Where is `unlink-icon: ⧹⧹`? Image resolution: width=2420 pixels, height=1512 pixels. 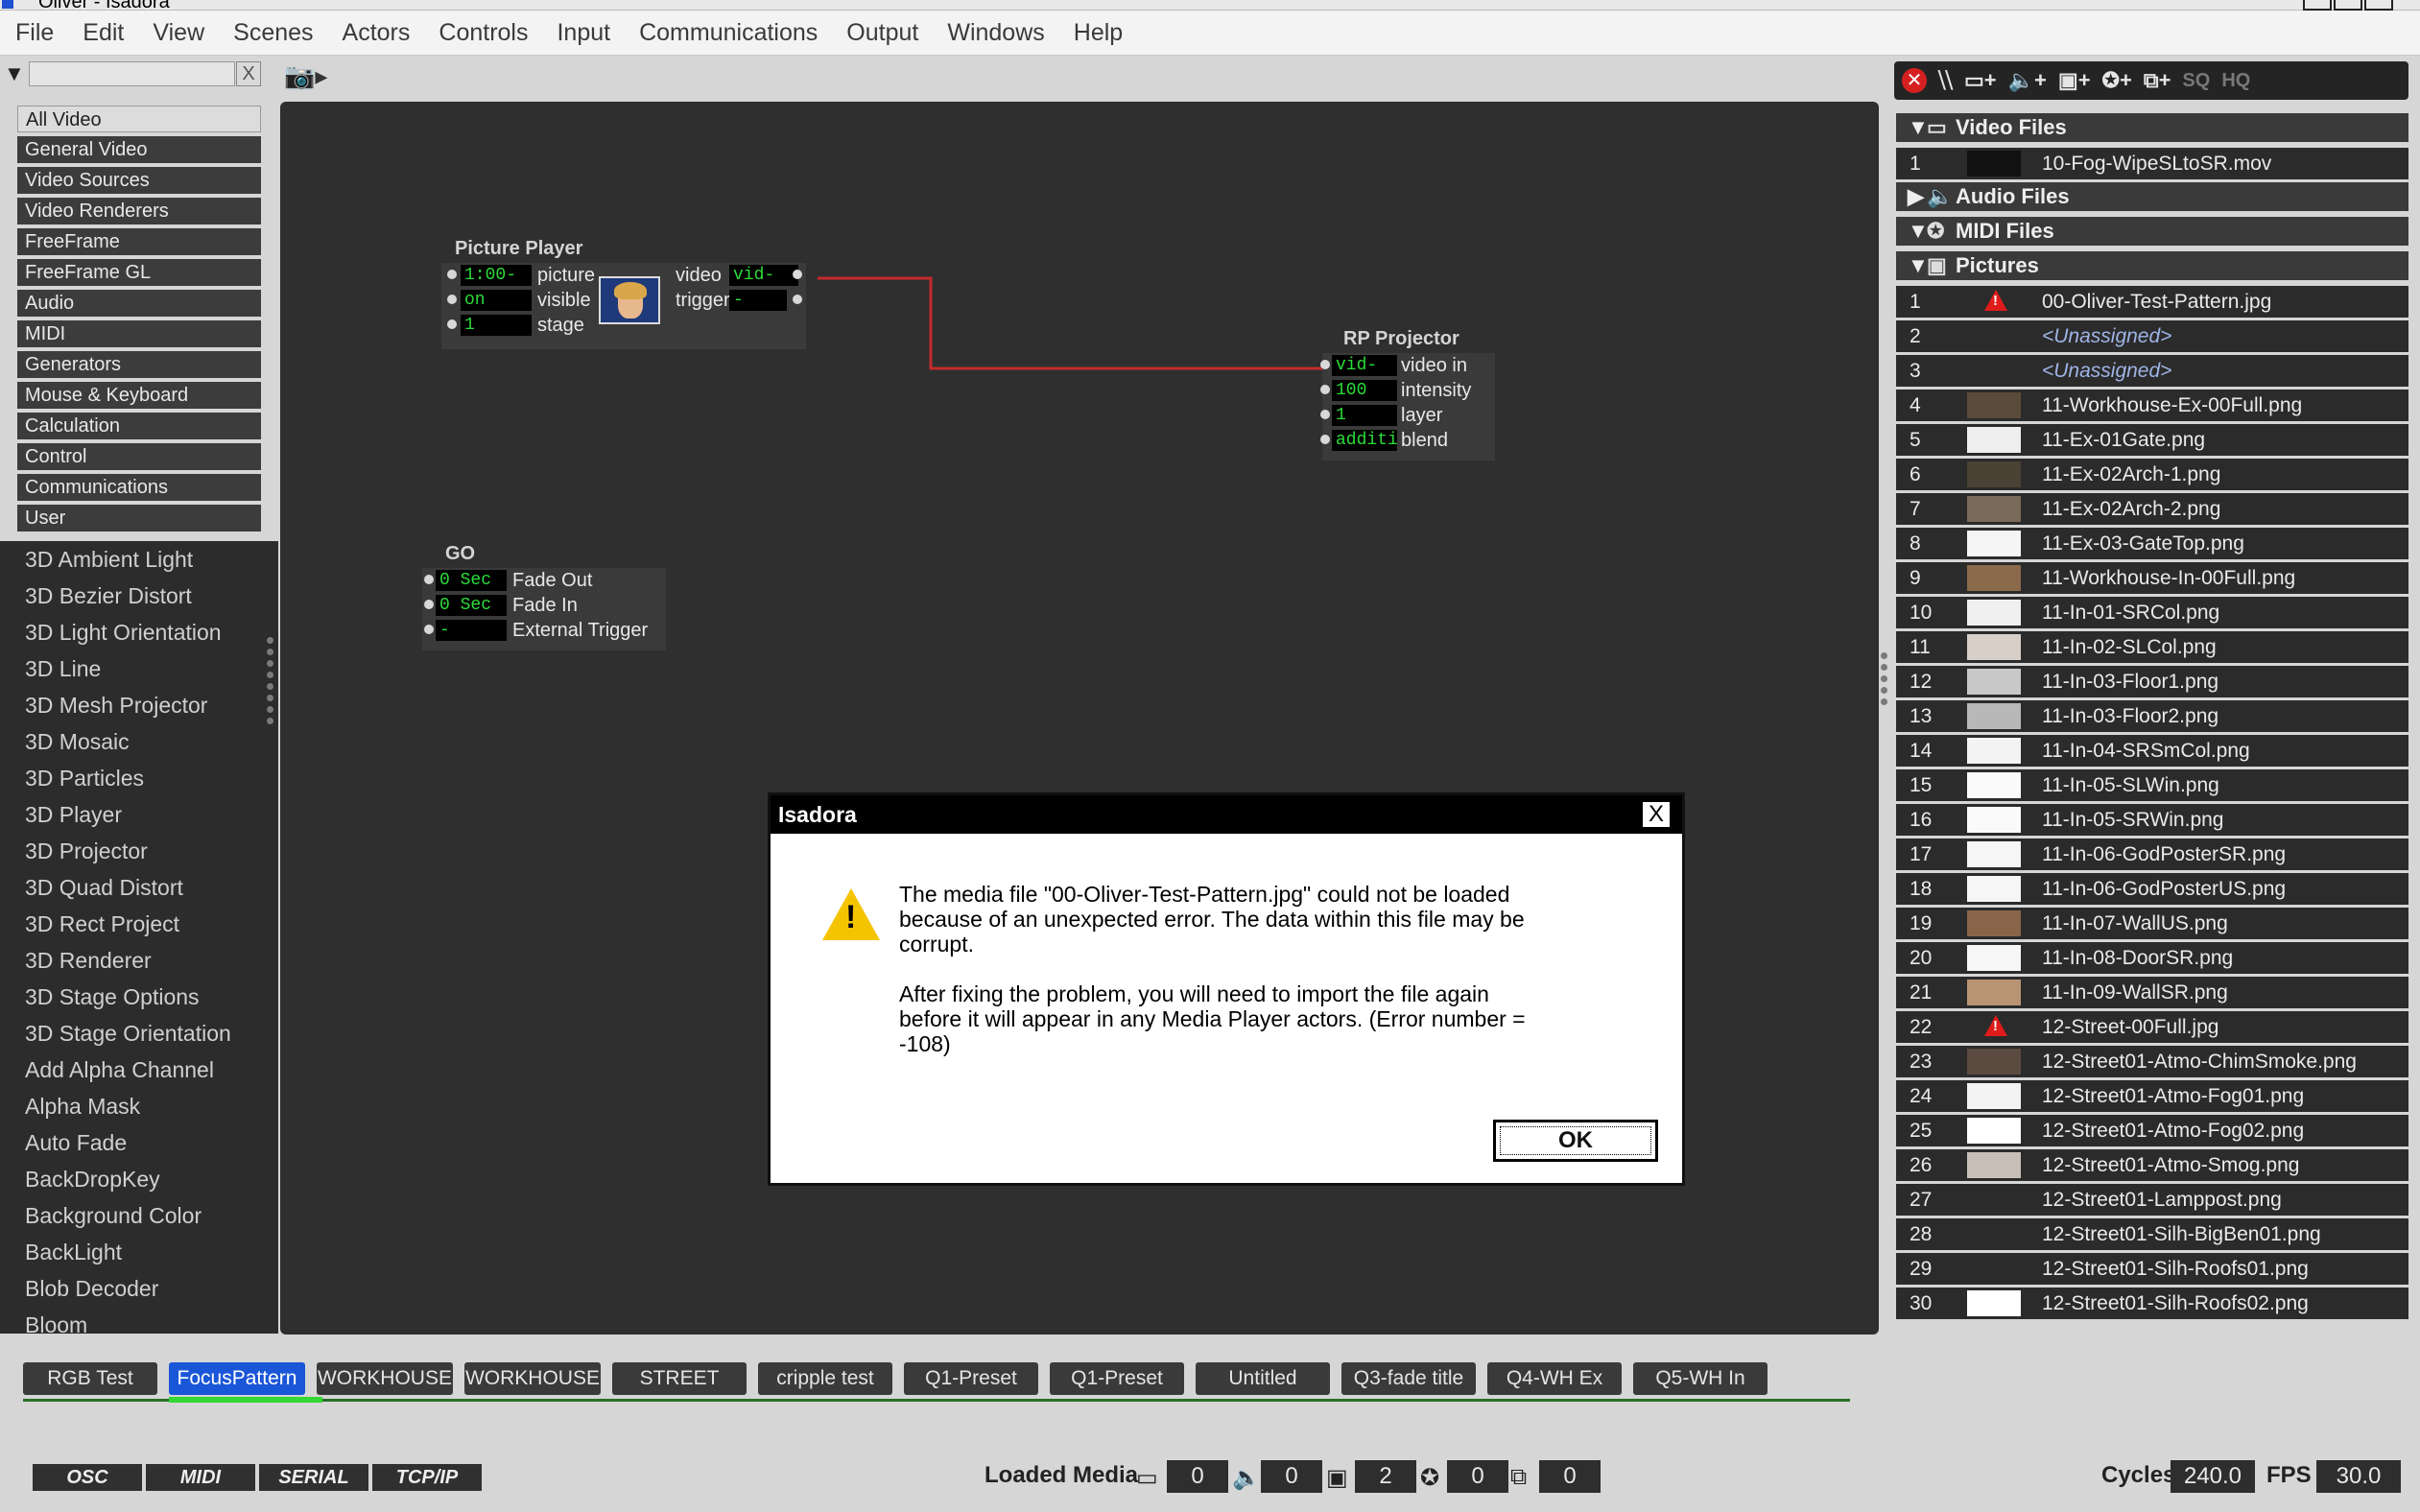 unlink-icon: ⧹⧹ is located at coordinates (1946, 80).